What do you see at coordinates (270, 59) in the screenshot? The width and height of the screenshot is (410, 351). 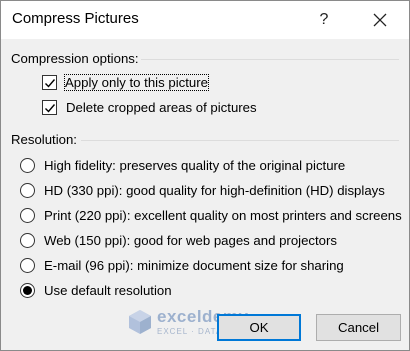 I see `compression-group-divider` at bounding box center [270, 59].